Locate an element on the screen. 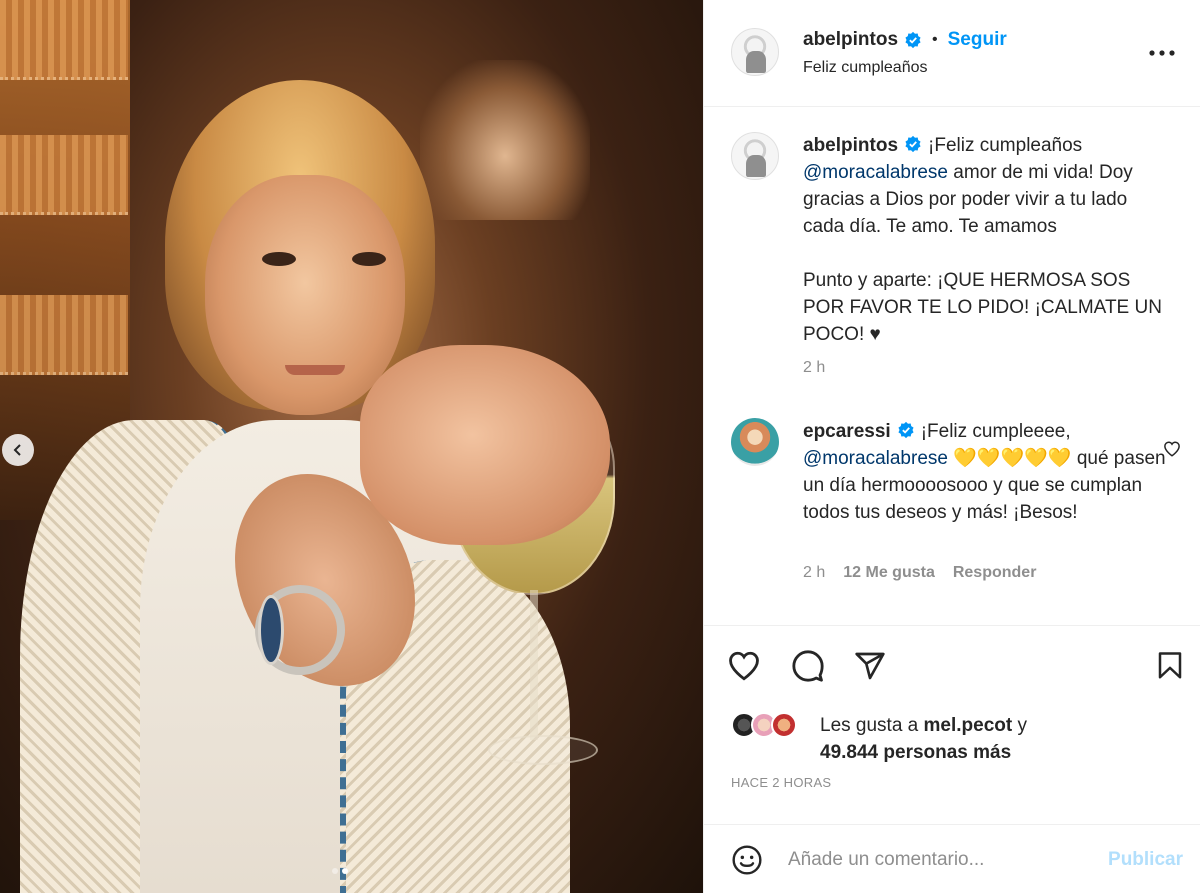  comment-mention-link: @moracalabrese is located at coordinates (875, 458).